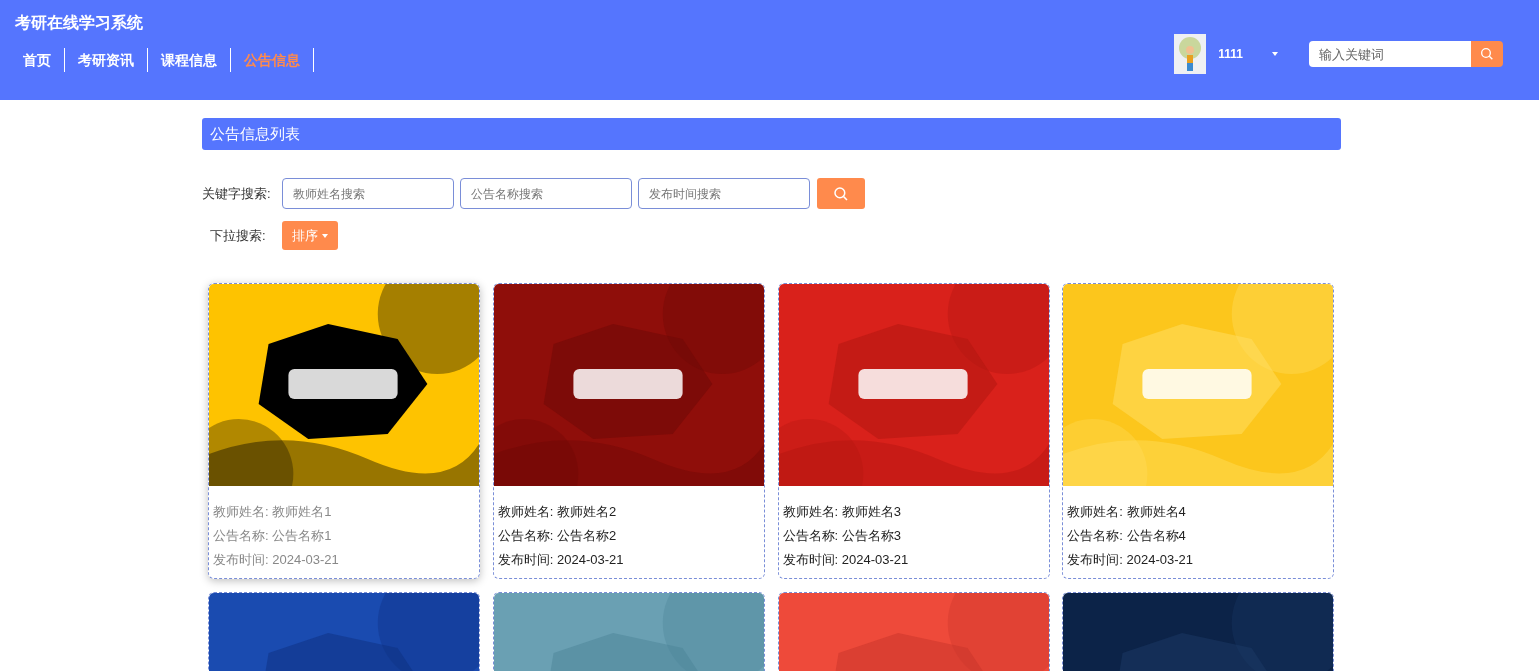 This screenshot has width=1539, height=671. What do you see at coordinates (628, 431) in the screenshot?
I see `notice-card: 教师姓名: 教师姓名2 公告名称: 公告名称2 发布时间: 2024-03-21` at bounding box center [628, 431].